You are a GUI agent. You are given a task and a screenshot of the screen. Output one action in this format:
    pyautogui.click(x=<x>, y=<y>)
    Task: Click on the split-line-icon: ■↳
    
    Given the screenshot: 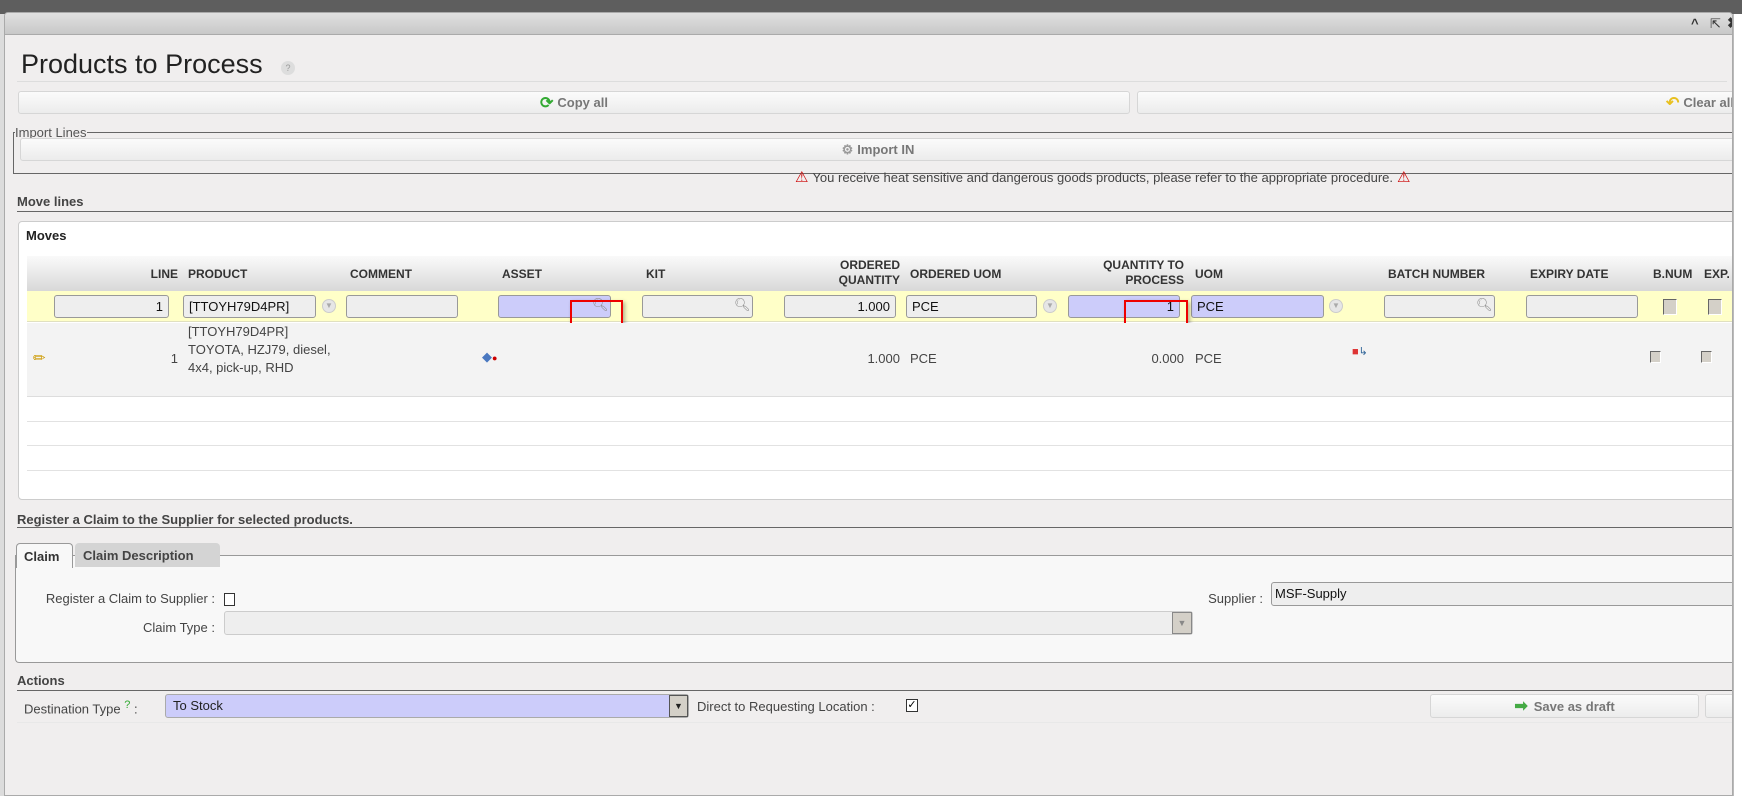 What is the action you would take?
    pyautogui.click(x=1360, y=351)
    